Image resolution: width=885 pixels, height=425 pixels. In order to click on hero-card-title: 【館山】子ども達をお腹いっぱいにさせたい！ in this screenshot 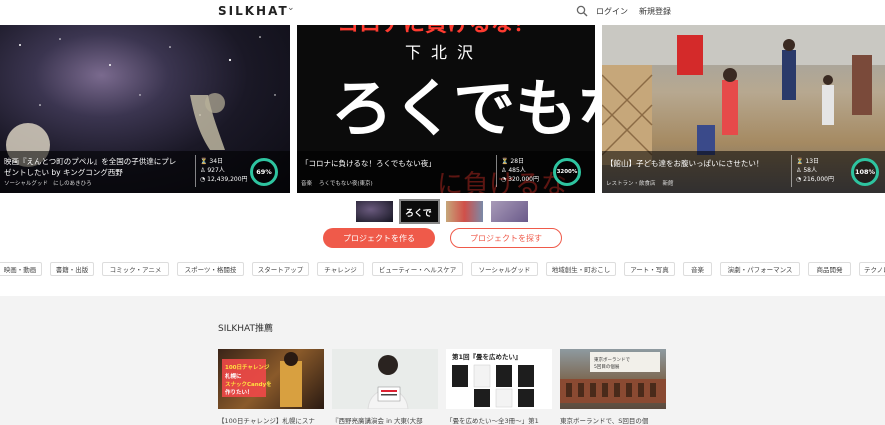, I will do `click(685, 163)`.